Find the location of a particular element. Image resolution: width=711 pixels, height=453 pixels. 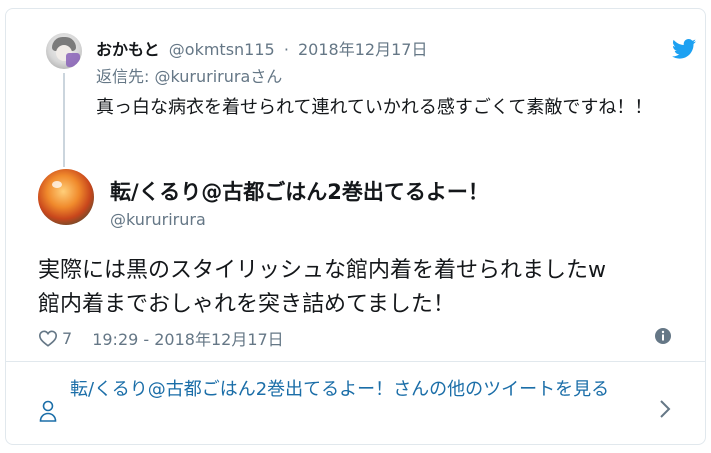

thread-connector-line is located at coordinates (64, 120).